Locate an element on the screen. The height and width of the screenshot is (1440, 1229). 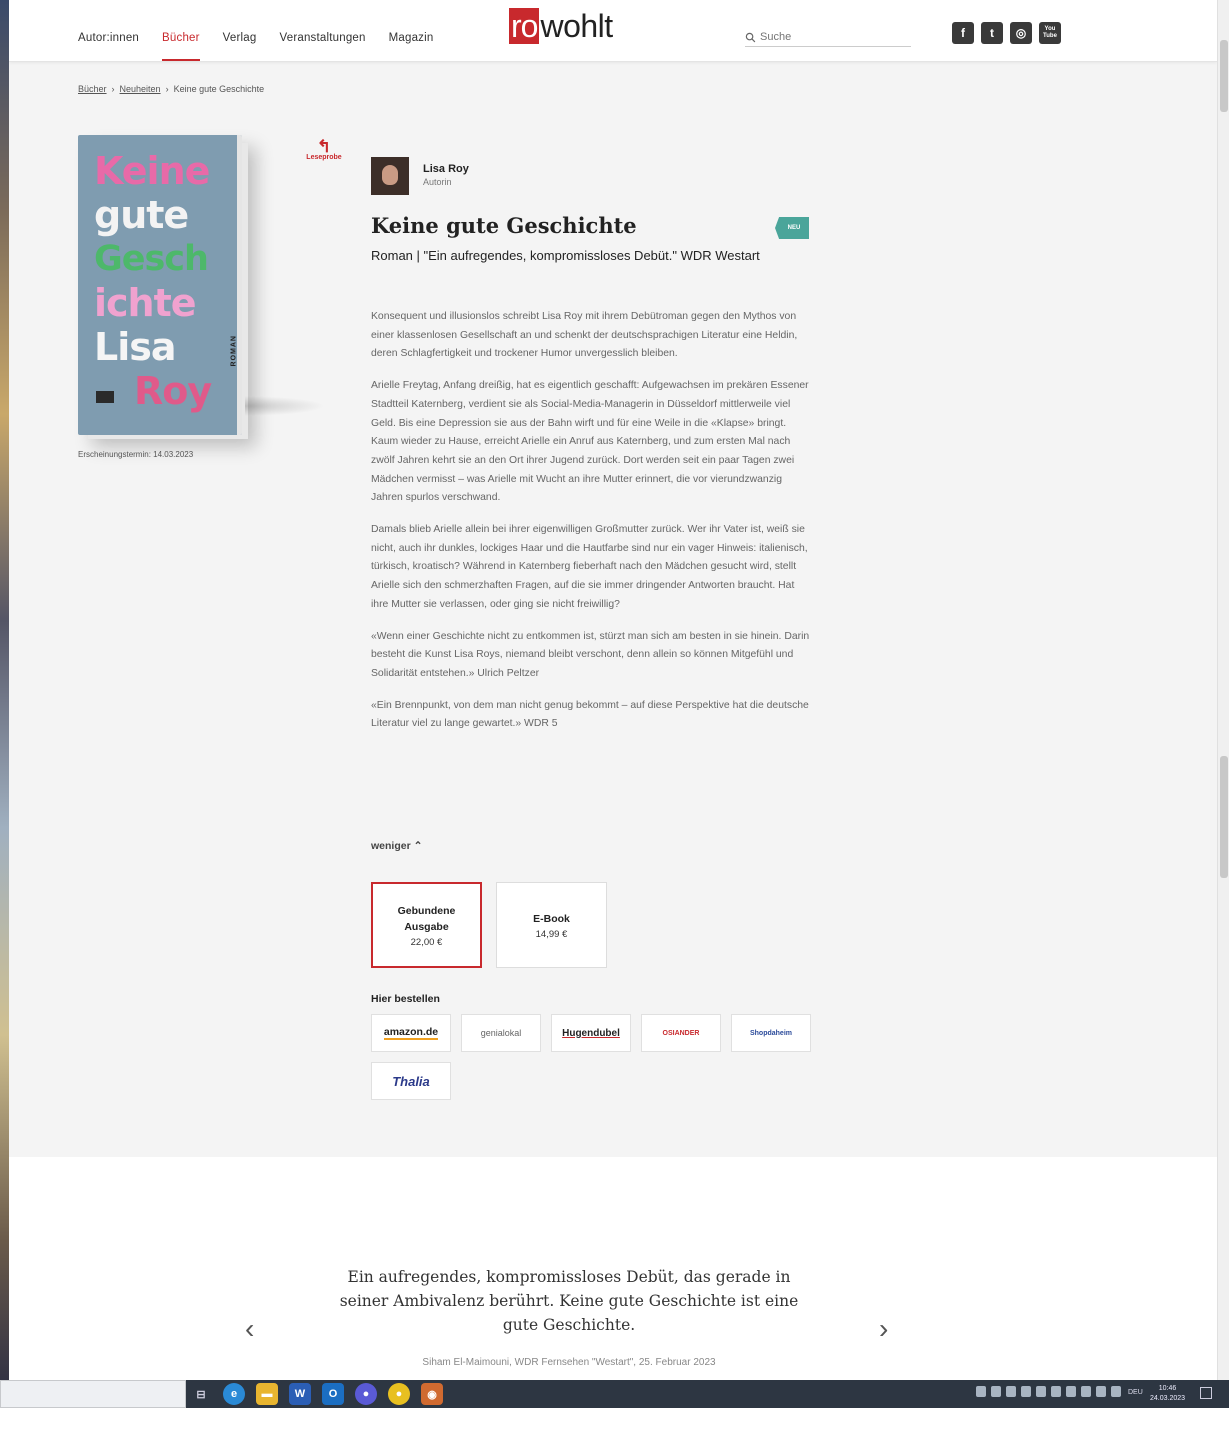
nav-publisher: Verlag is located at coordinates (240, 38).